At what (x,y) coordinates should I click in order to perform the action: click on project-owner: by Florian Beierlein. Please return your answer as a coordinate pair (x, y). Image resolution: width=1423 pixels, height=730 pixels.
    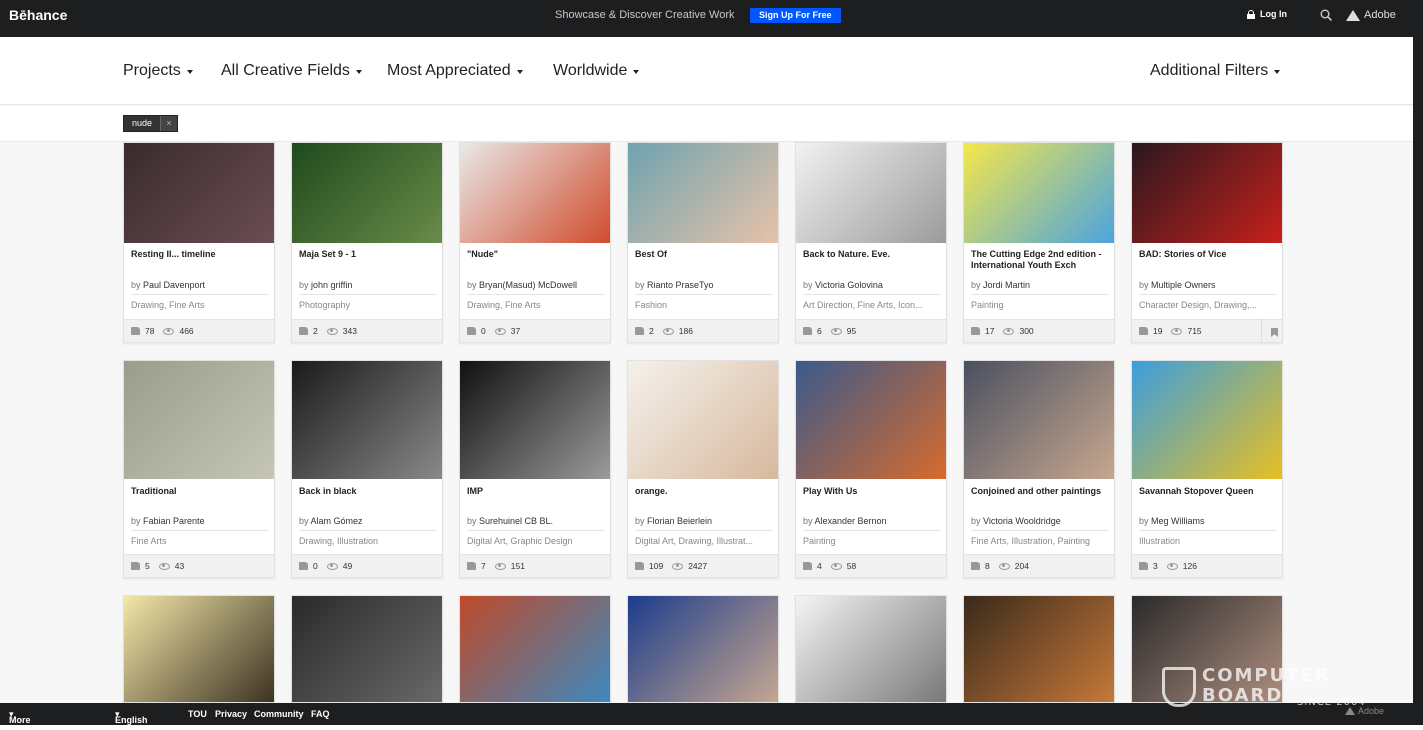
    Looking at the image, I should click on (704, 523).